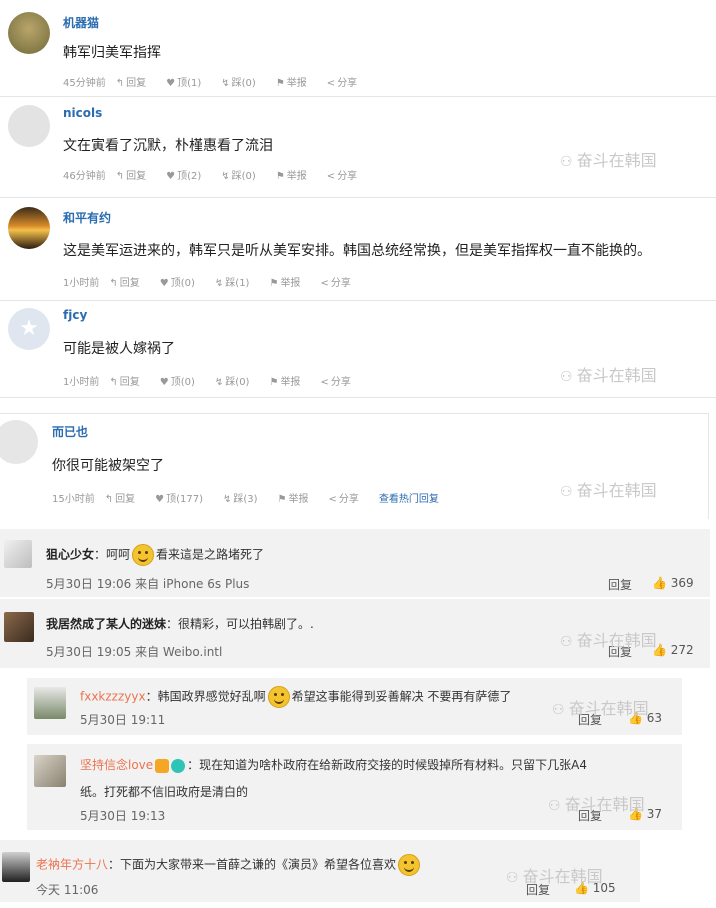 Image resolution: width=716 pixels, height=908 pixels. Describe the element at coordinates (108, 466) in the screenshot. I see `comment-text: 你很可能被架空了` at that location.